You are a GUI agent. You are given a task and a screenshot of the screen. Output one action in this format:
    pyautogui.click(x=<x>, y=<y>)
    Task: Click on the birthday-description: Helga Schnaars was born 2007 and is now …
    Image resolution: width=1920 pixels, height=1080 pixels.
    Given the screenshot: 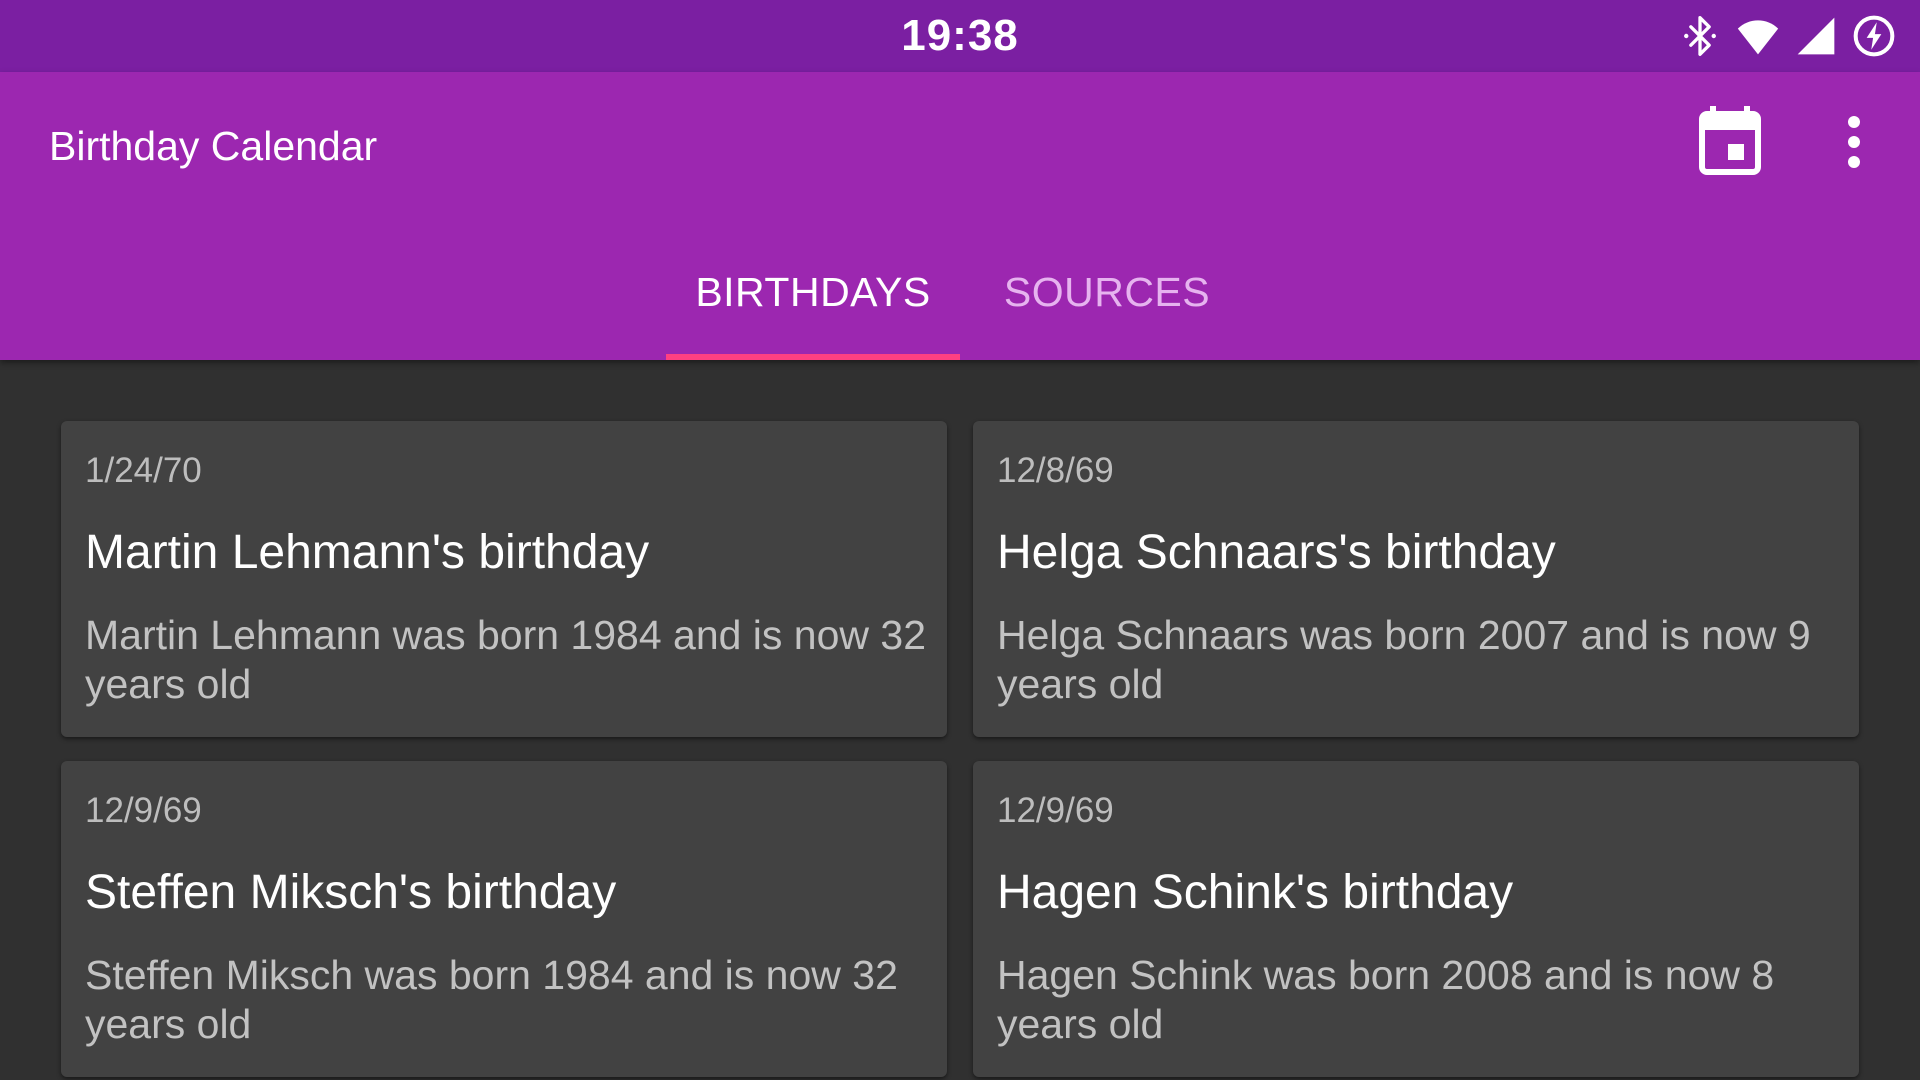 What is the action you would take?
    pyautogui.click(x=1404, y=659)
    